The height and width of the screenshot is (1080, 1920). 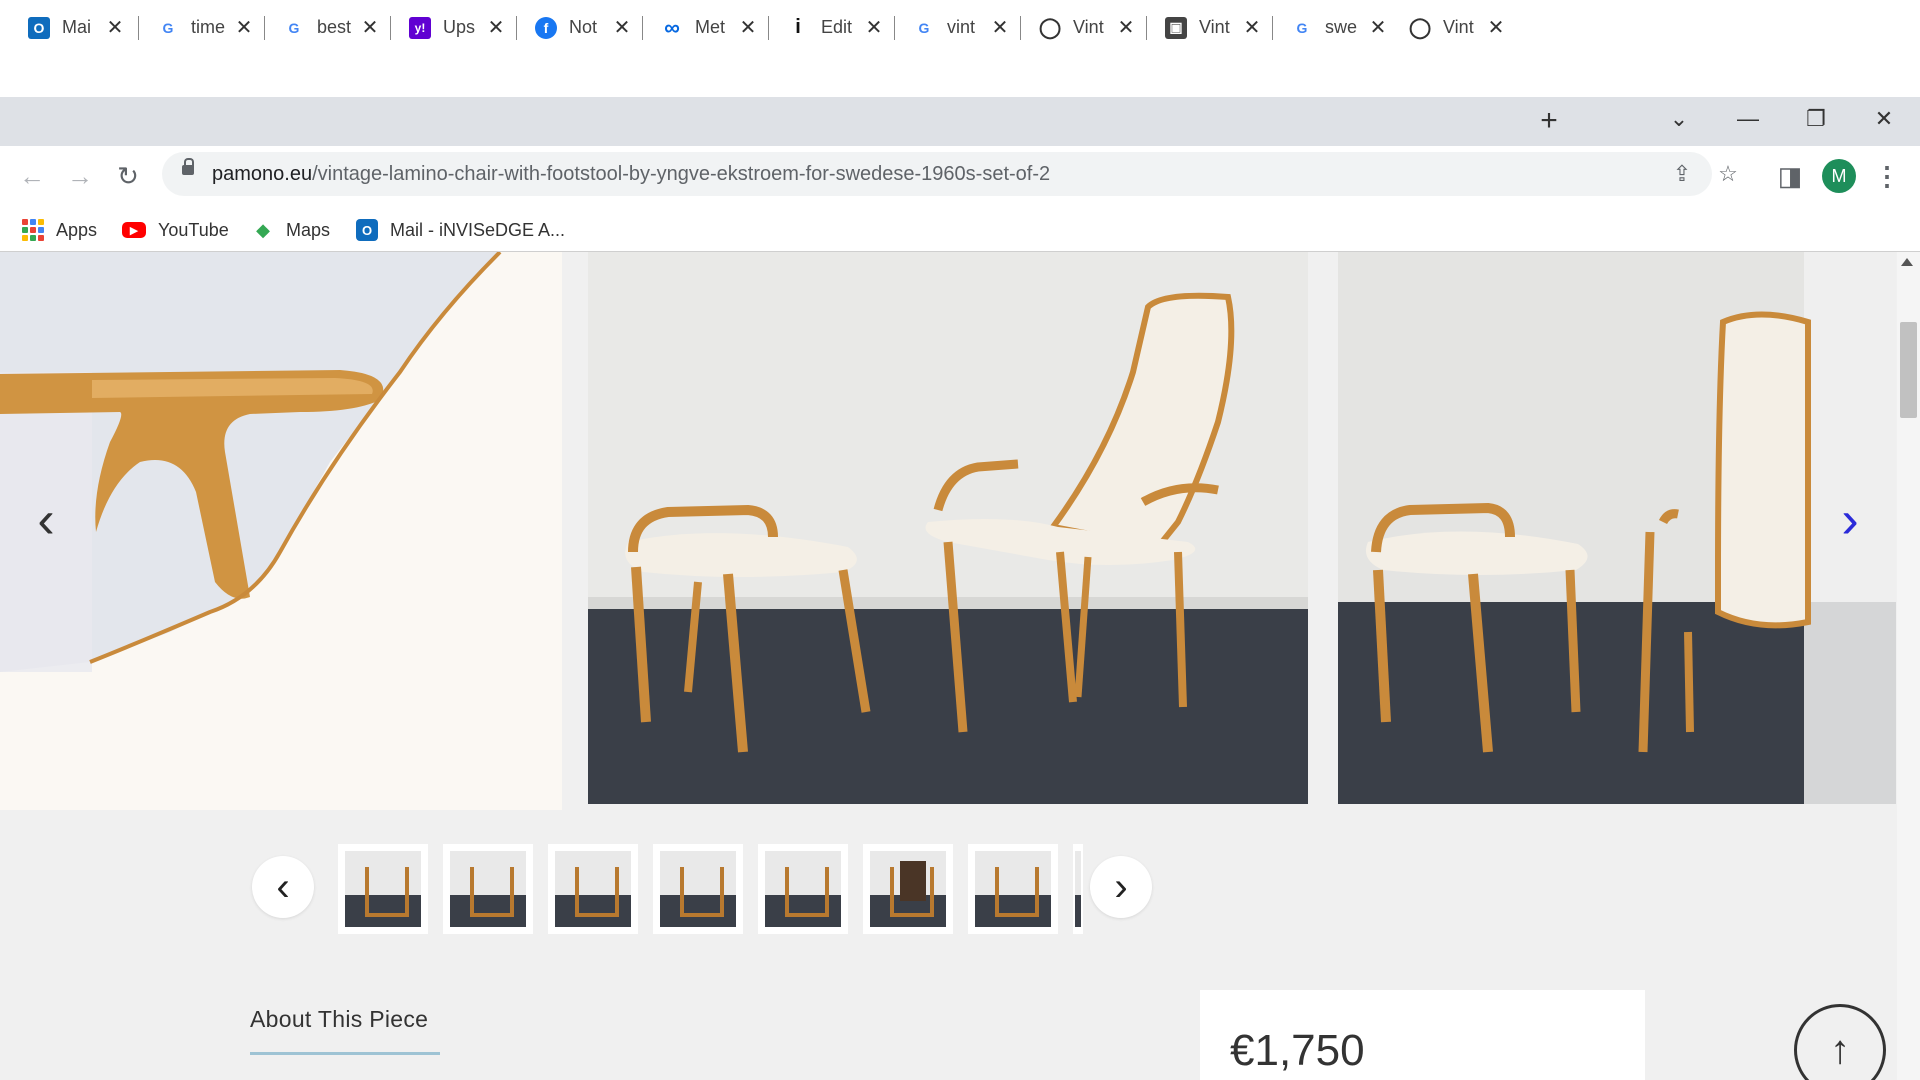 I want to click on reload-button: ↻, so click(x=128, y=176).